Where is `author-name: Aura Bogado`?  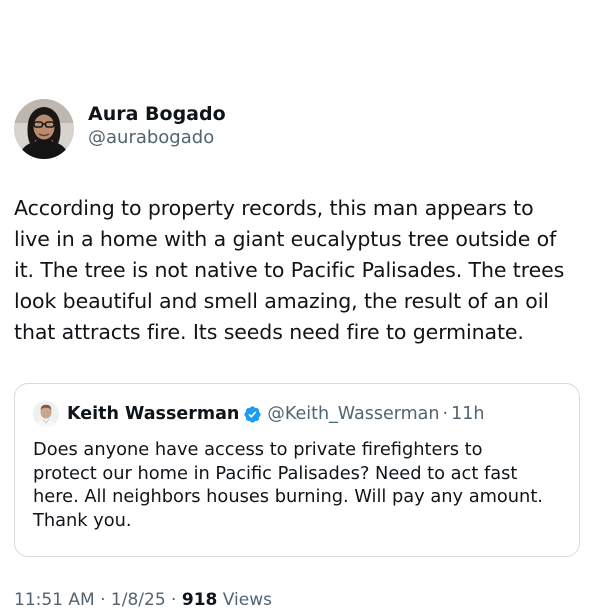 author-name: Aura Bogado is located at coordinates (157, 114).